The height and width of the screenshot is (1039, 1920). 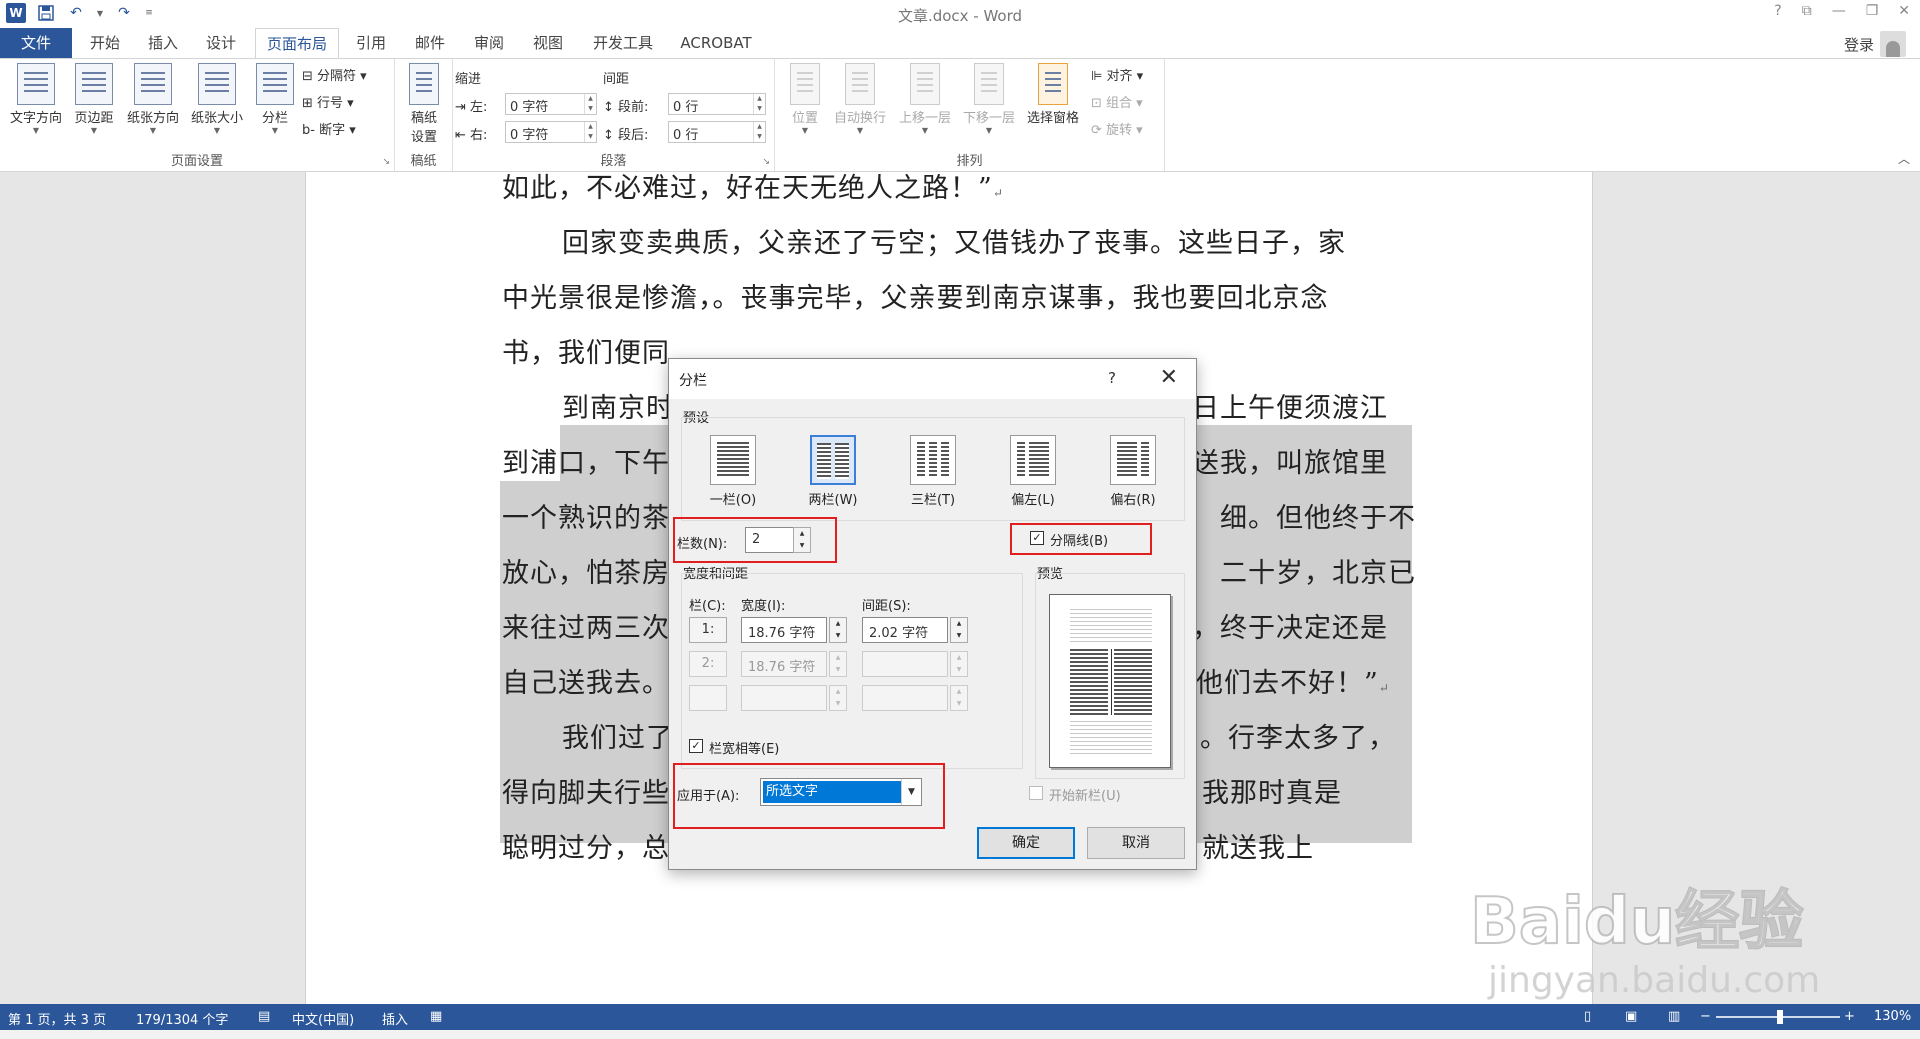 What do you see at coordinates (424, 104) in the screenshot?
I see `draft-paper-button: 稿纸 设置` at bounding box center [424, 104].